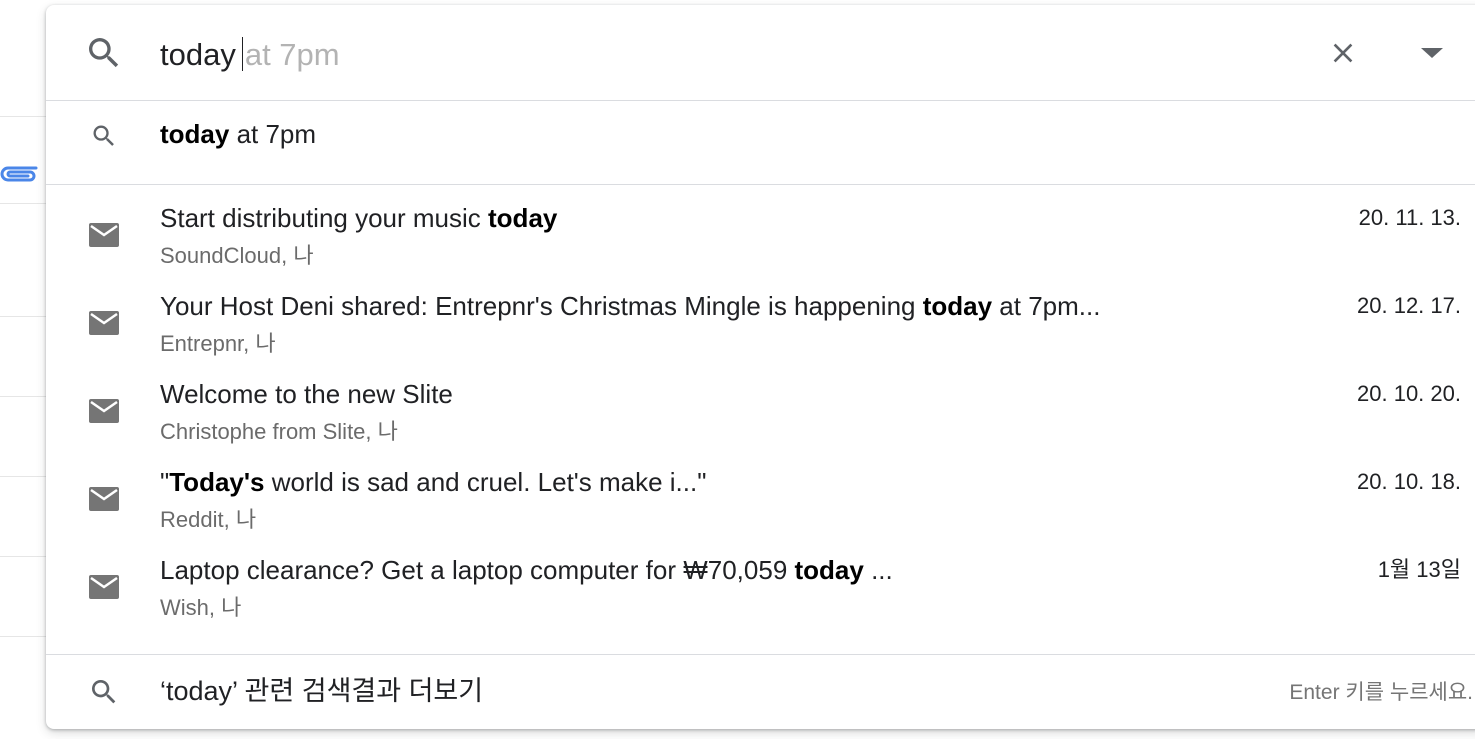 This screenshot has height=739, width=1475. What do you see at coordinates (19, 174) in the screenshot?
I see `paperclip-icon` at bounding box center [19, 174].